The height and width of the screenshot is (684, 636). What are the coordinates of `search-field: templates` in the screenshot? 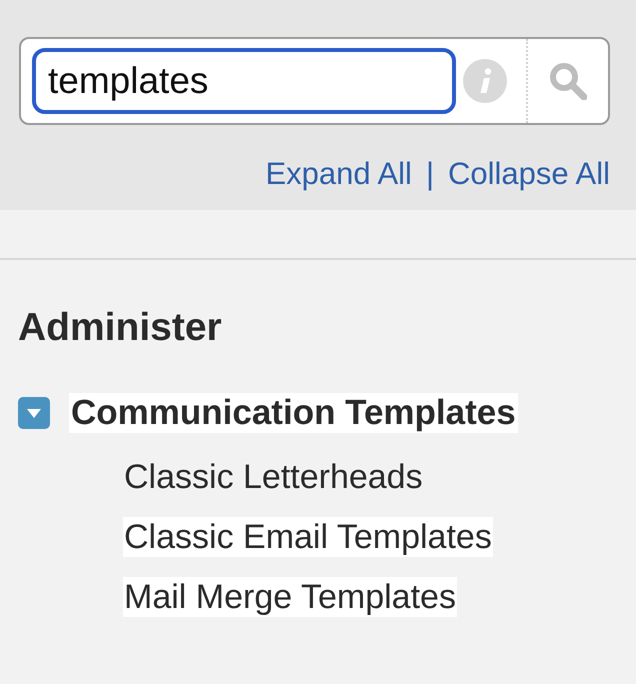 It's located at (244, 81).